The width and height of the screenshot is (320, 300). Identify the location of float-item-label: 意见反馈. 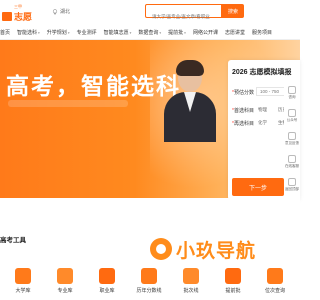
(292, 143).